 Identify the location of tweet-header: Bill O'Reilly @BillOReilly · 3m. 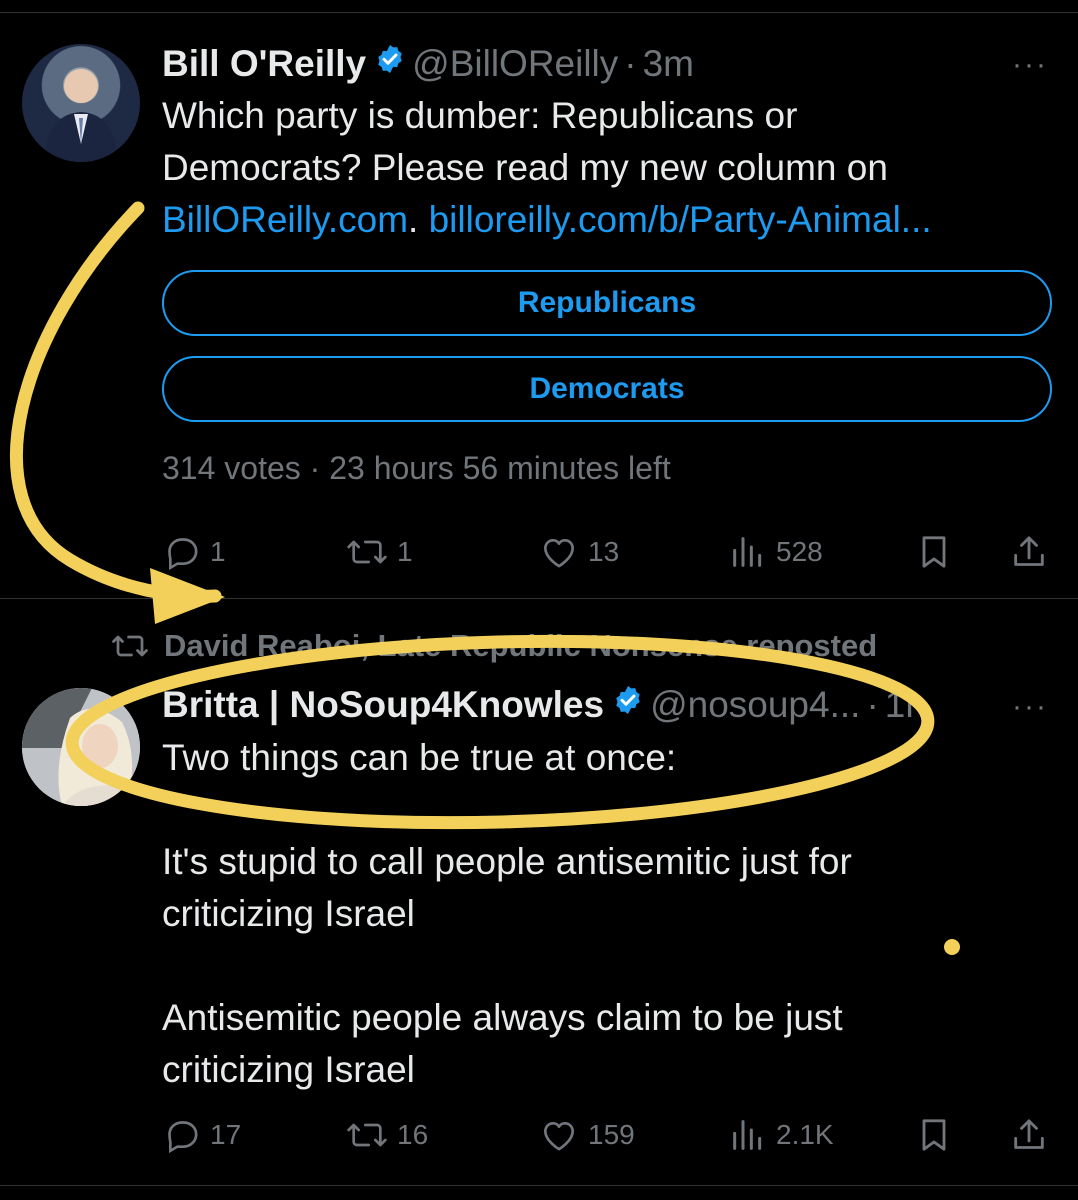
(428, 64).